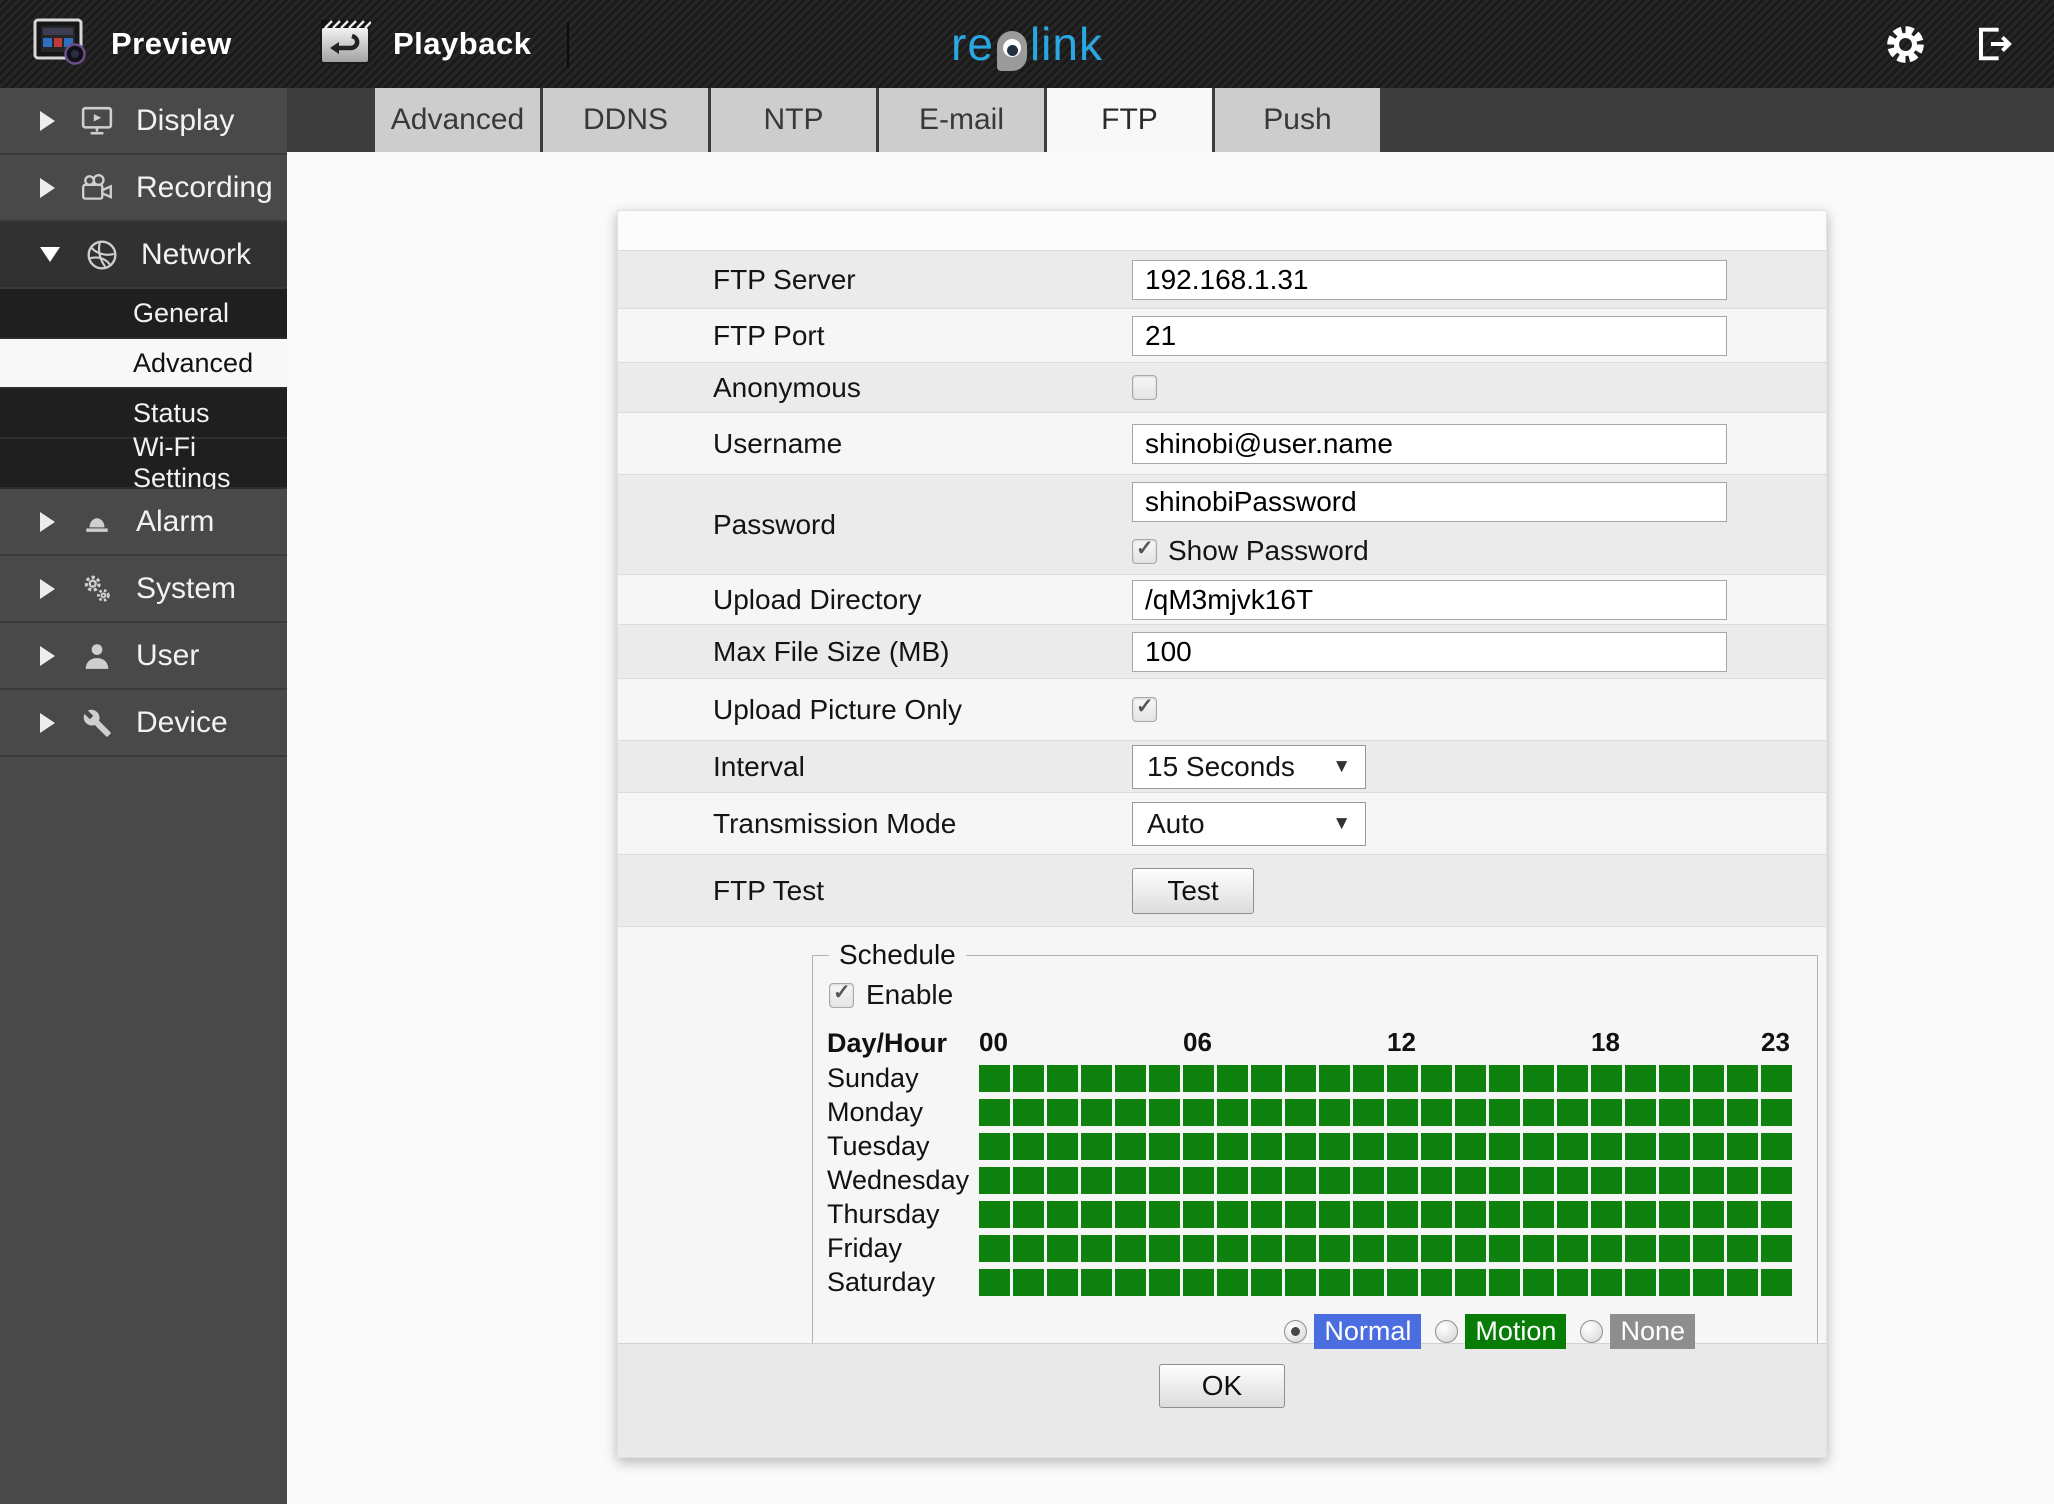  Describe the element at coordinates (1501, 1331) in the screenshot. I see `mode-motion: Motion` at that location.